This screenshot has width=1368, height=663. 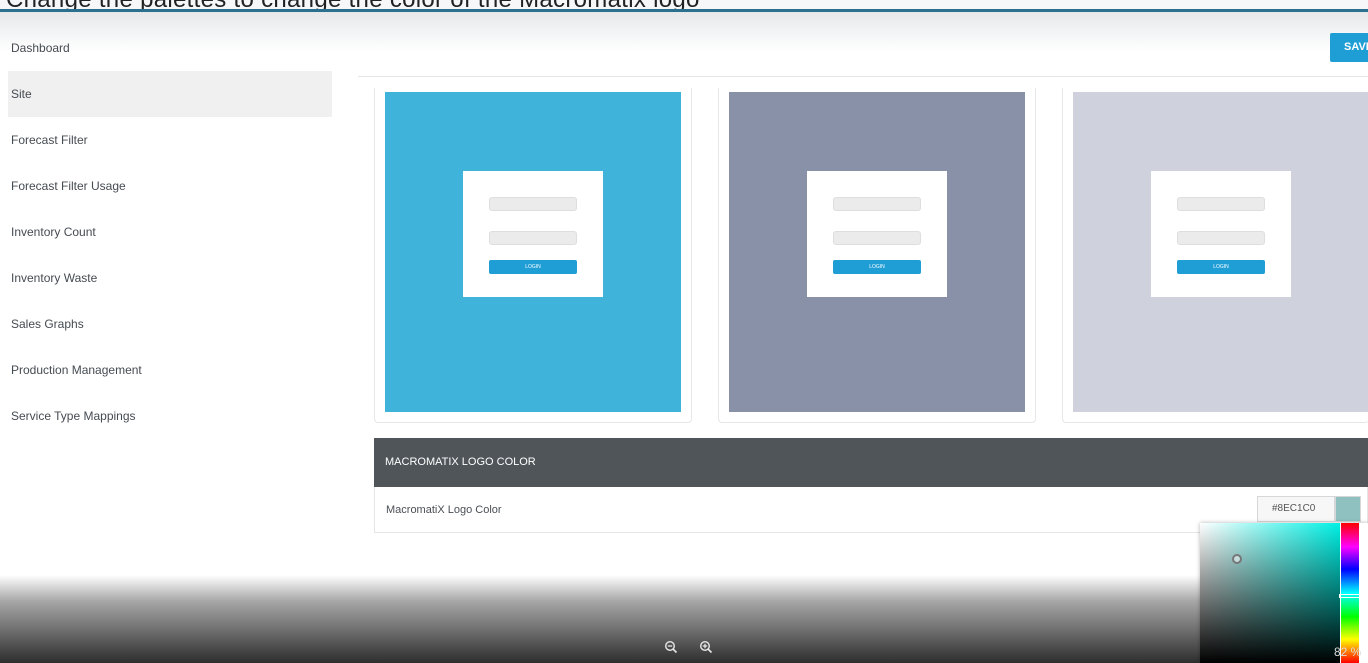 What do you see at coordinates (166, 370) in the screenshot?
I see `sidebar-item-production-management: Production Management` at bounding box center [166, 370].